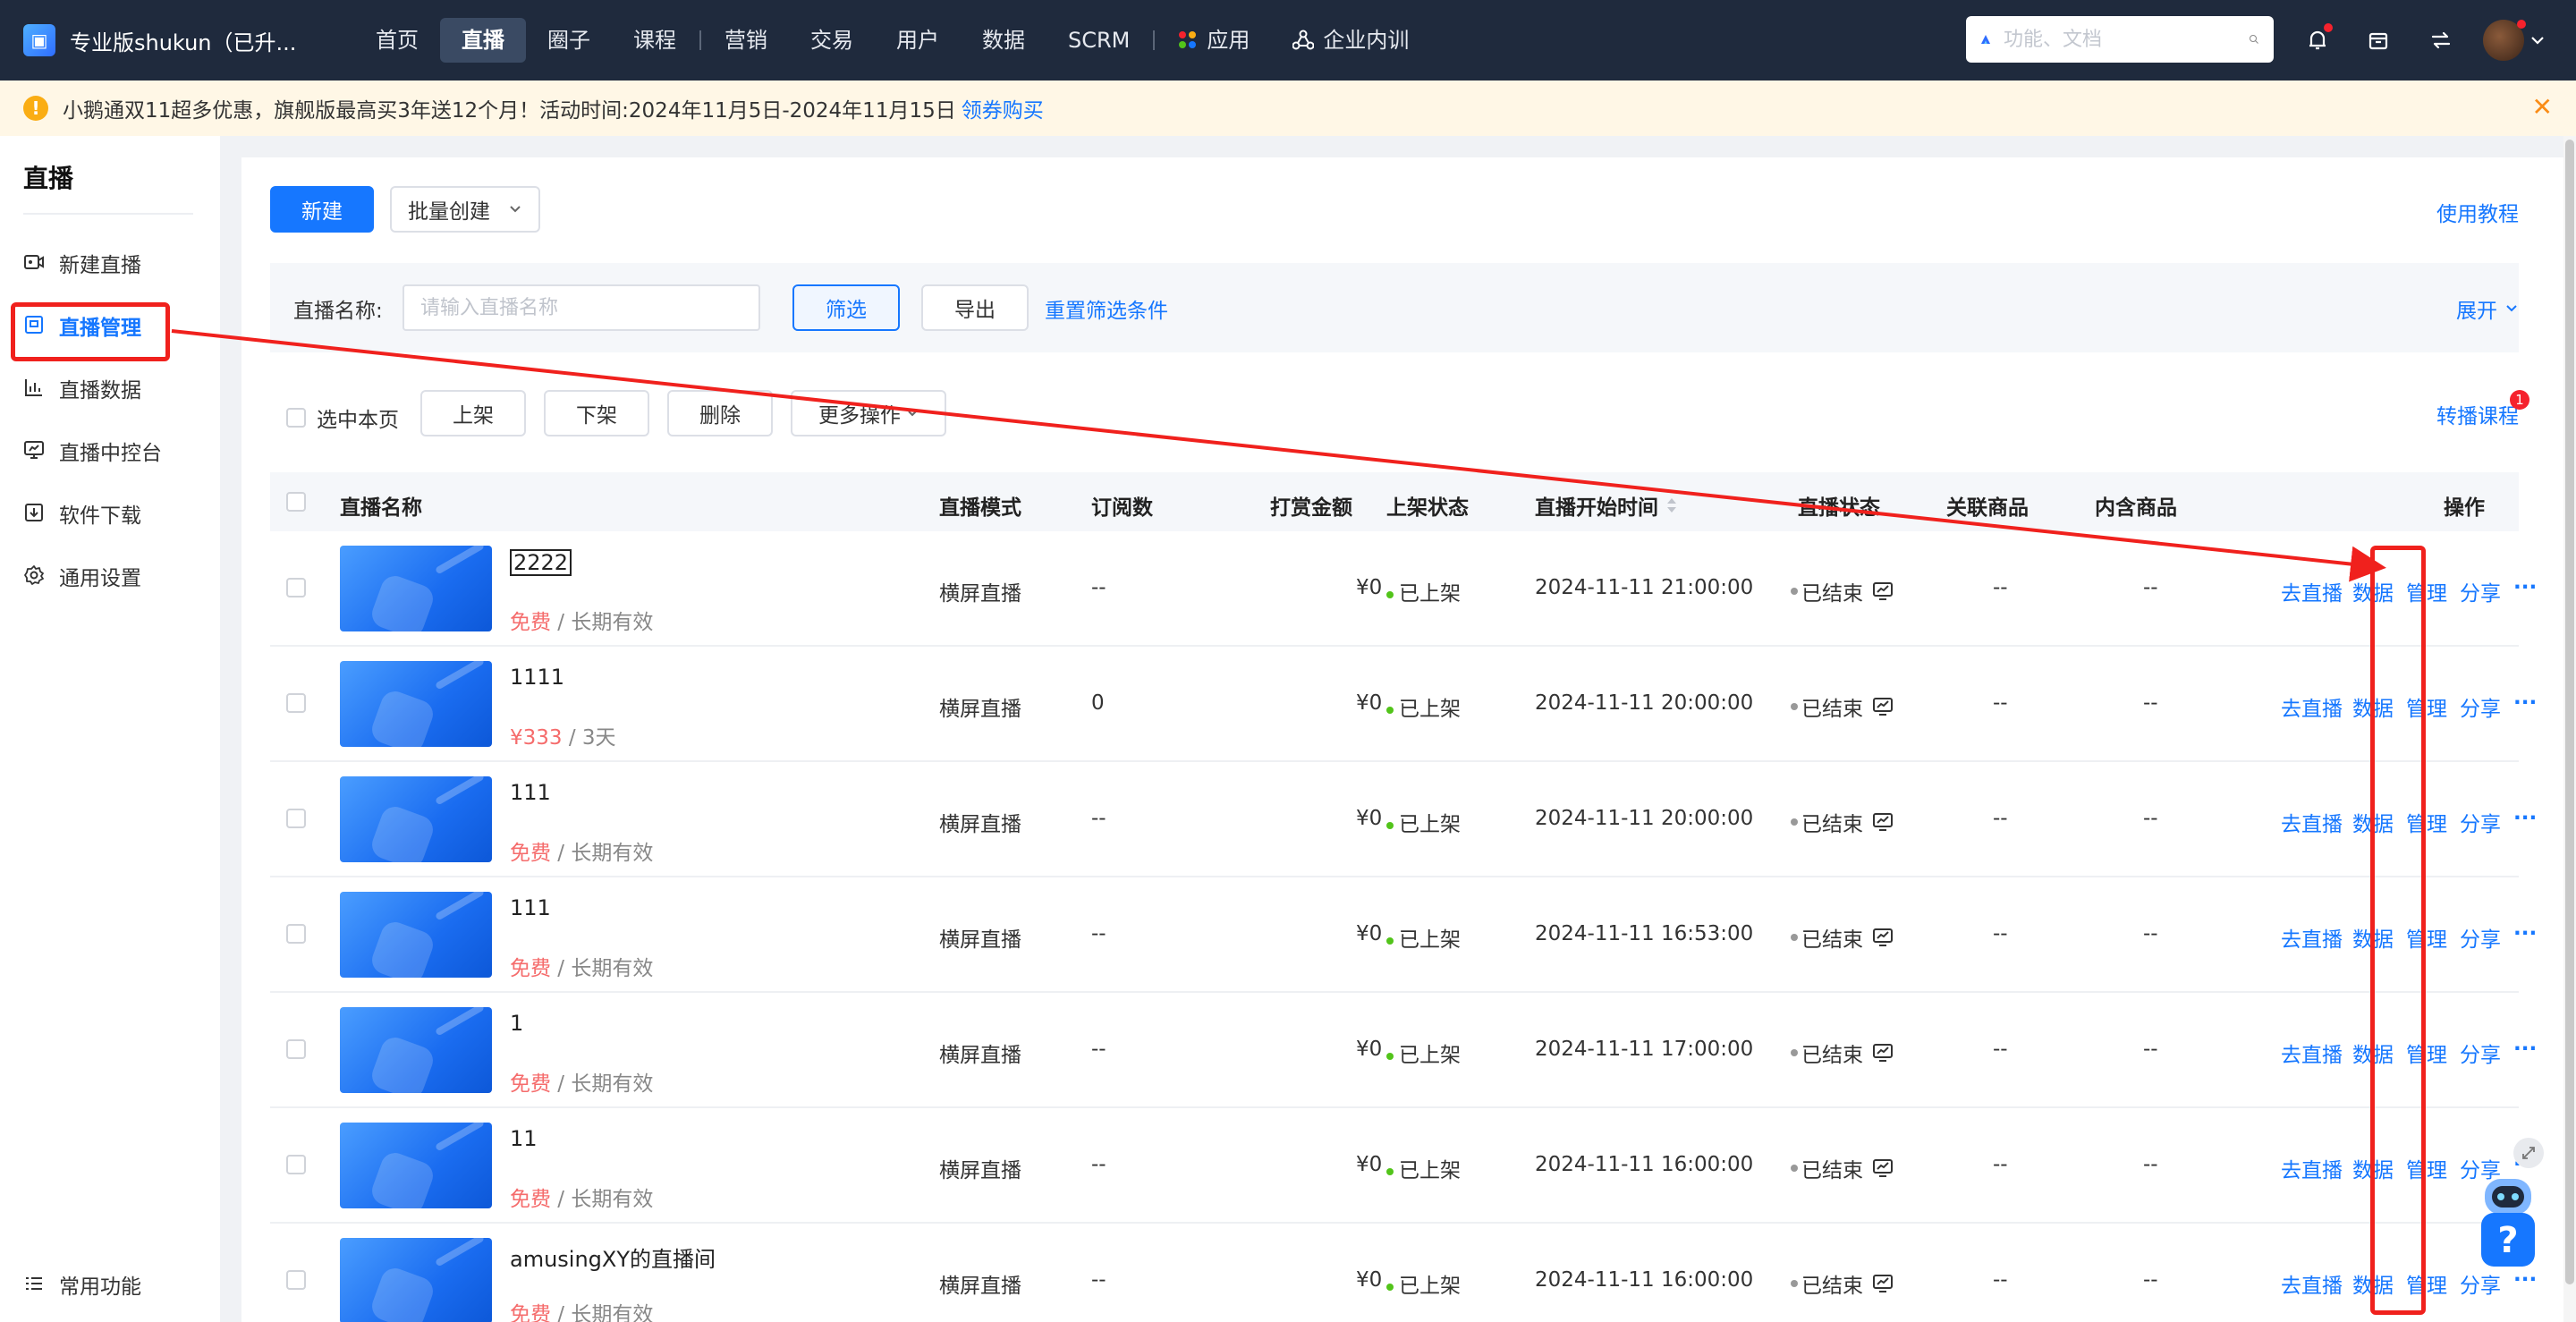 This screenshot has height=1322, width=2576. I want to click on delete-button: 删除, so click(720, 413).